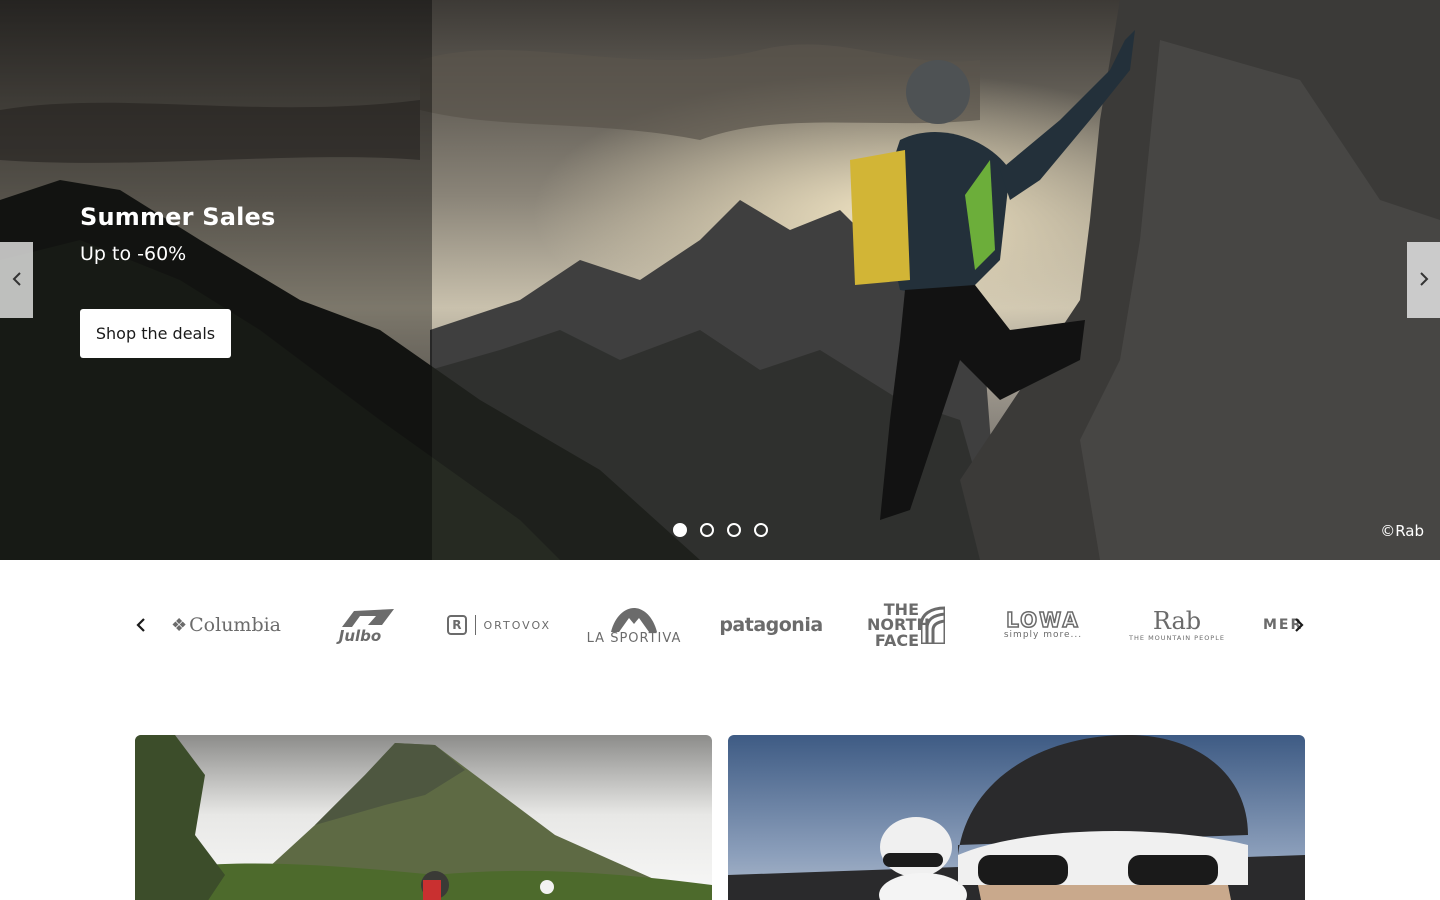 The image size is (1440, 900). I want to click on half-dome-icon, so click(933, 625).